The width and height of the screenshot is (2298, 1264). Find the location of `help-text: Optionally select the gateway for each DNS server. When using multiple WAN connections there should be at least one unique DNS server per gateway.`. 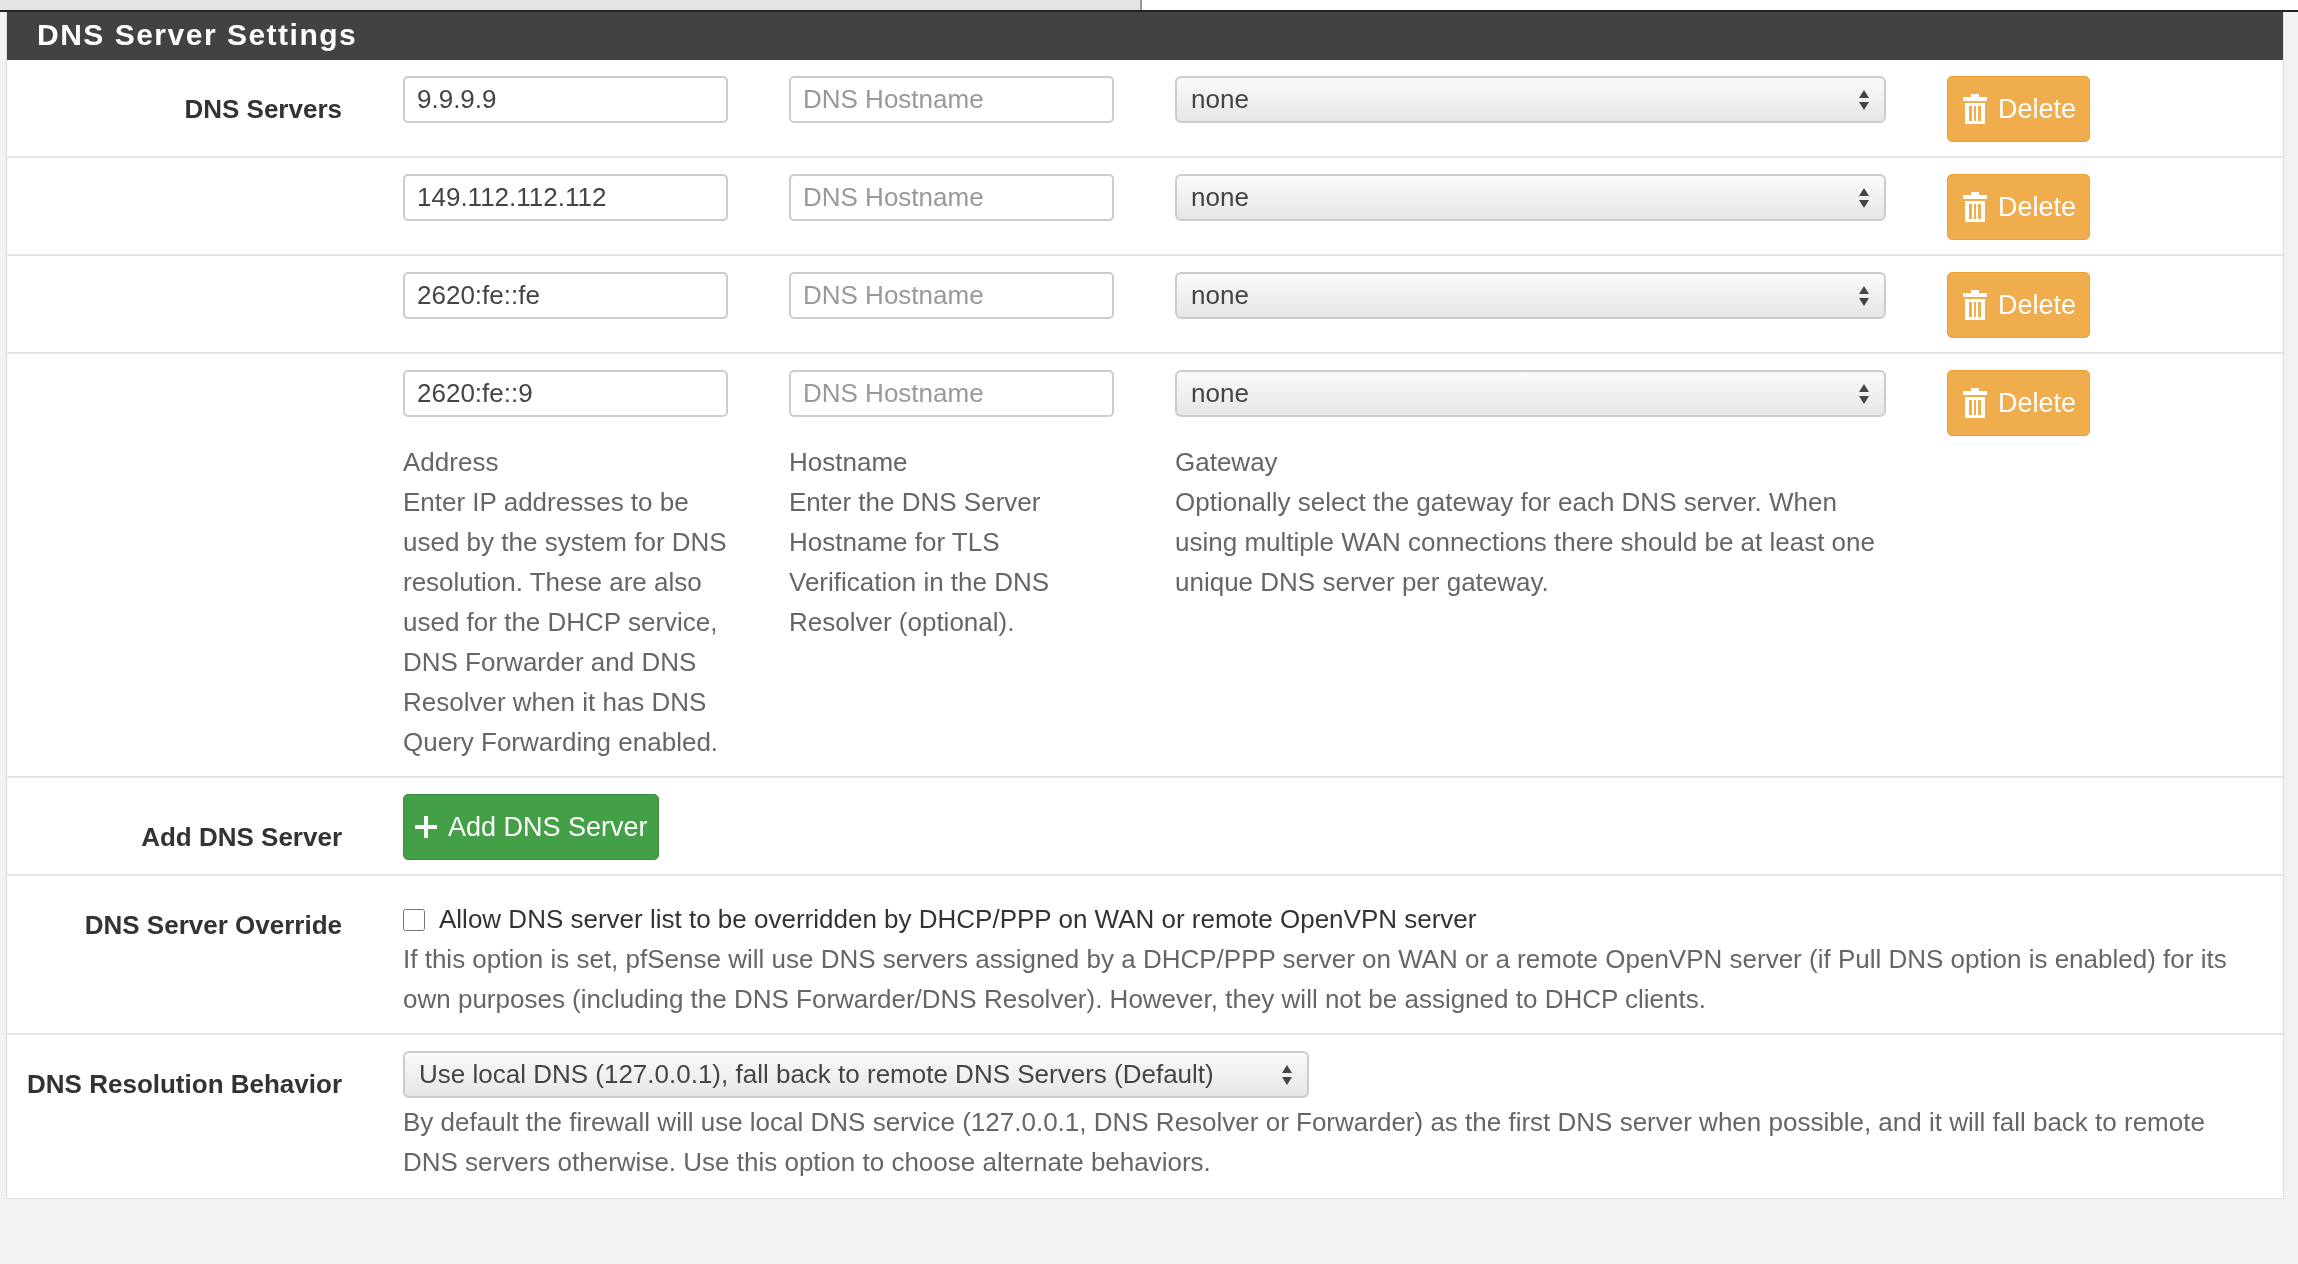

help-text: Optionally select the gateway for each DNS server. When using multiple WAN connections there should be at least one unique DNS server per gateway. is located at coordinates (1525, 542).